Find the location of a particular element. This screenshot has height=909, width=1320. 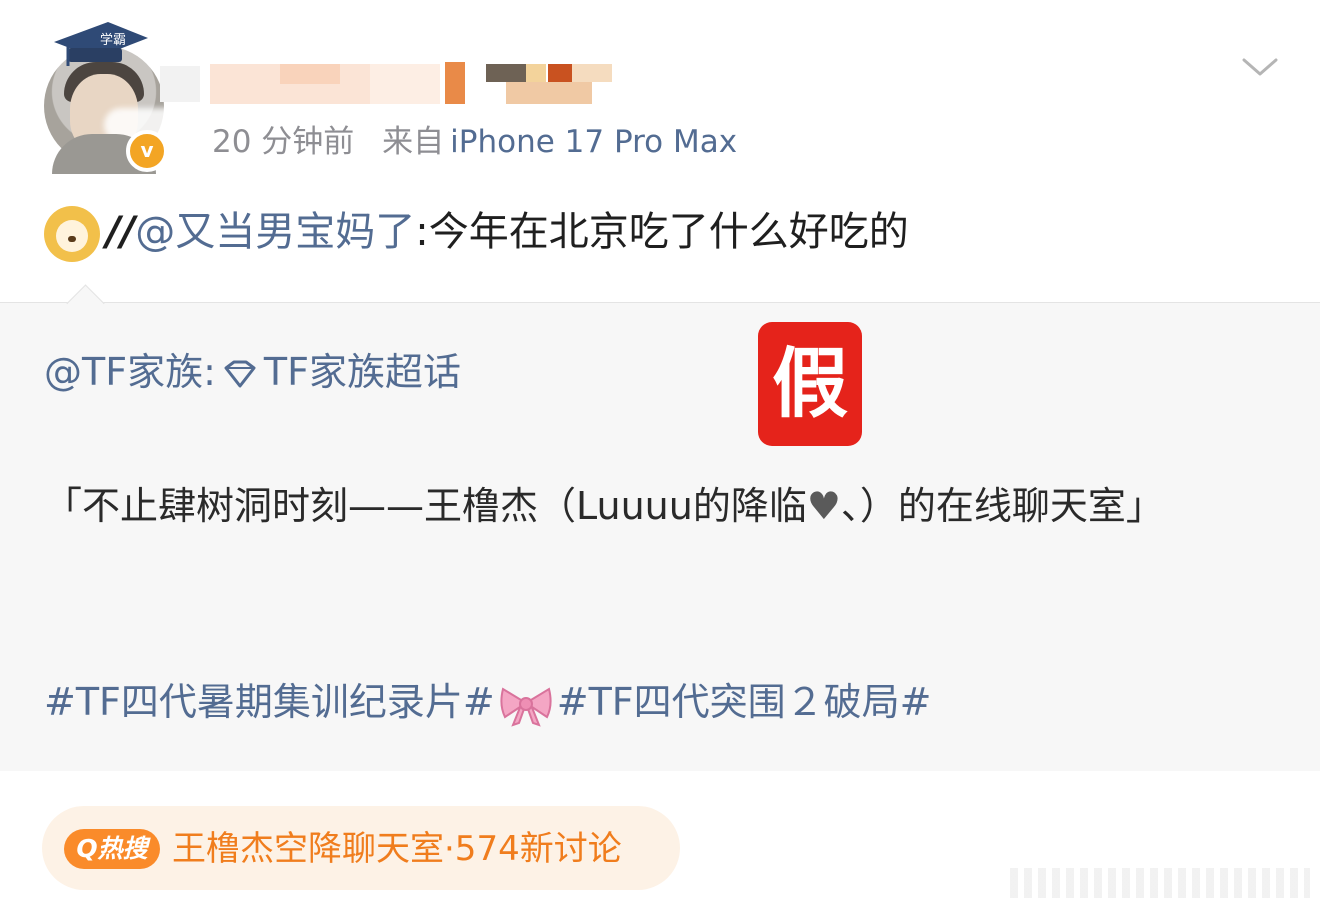

source-prefix: 来自 is located at coordinates (413, 142).